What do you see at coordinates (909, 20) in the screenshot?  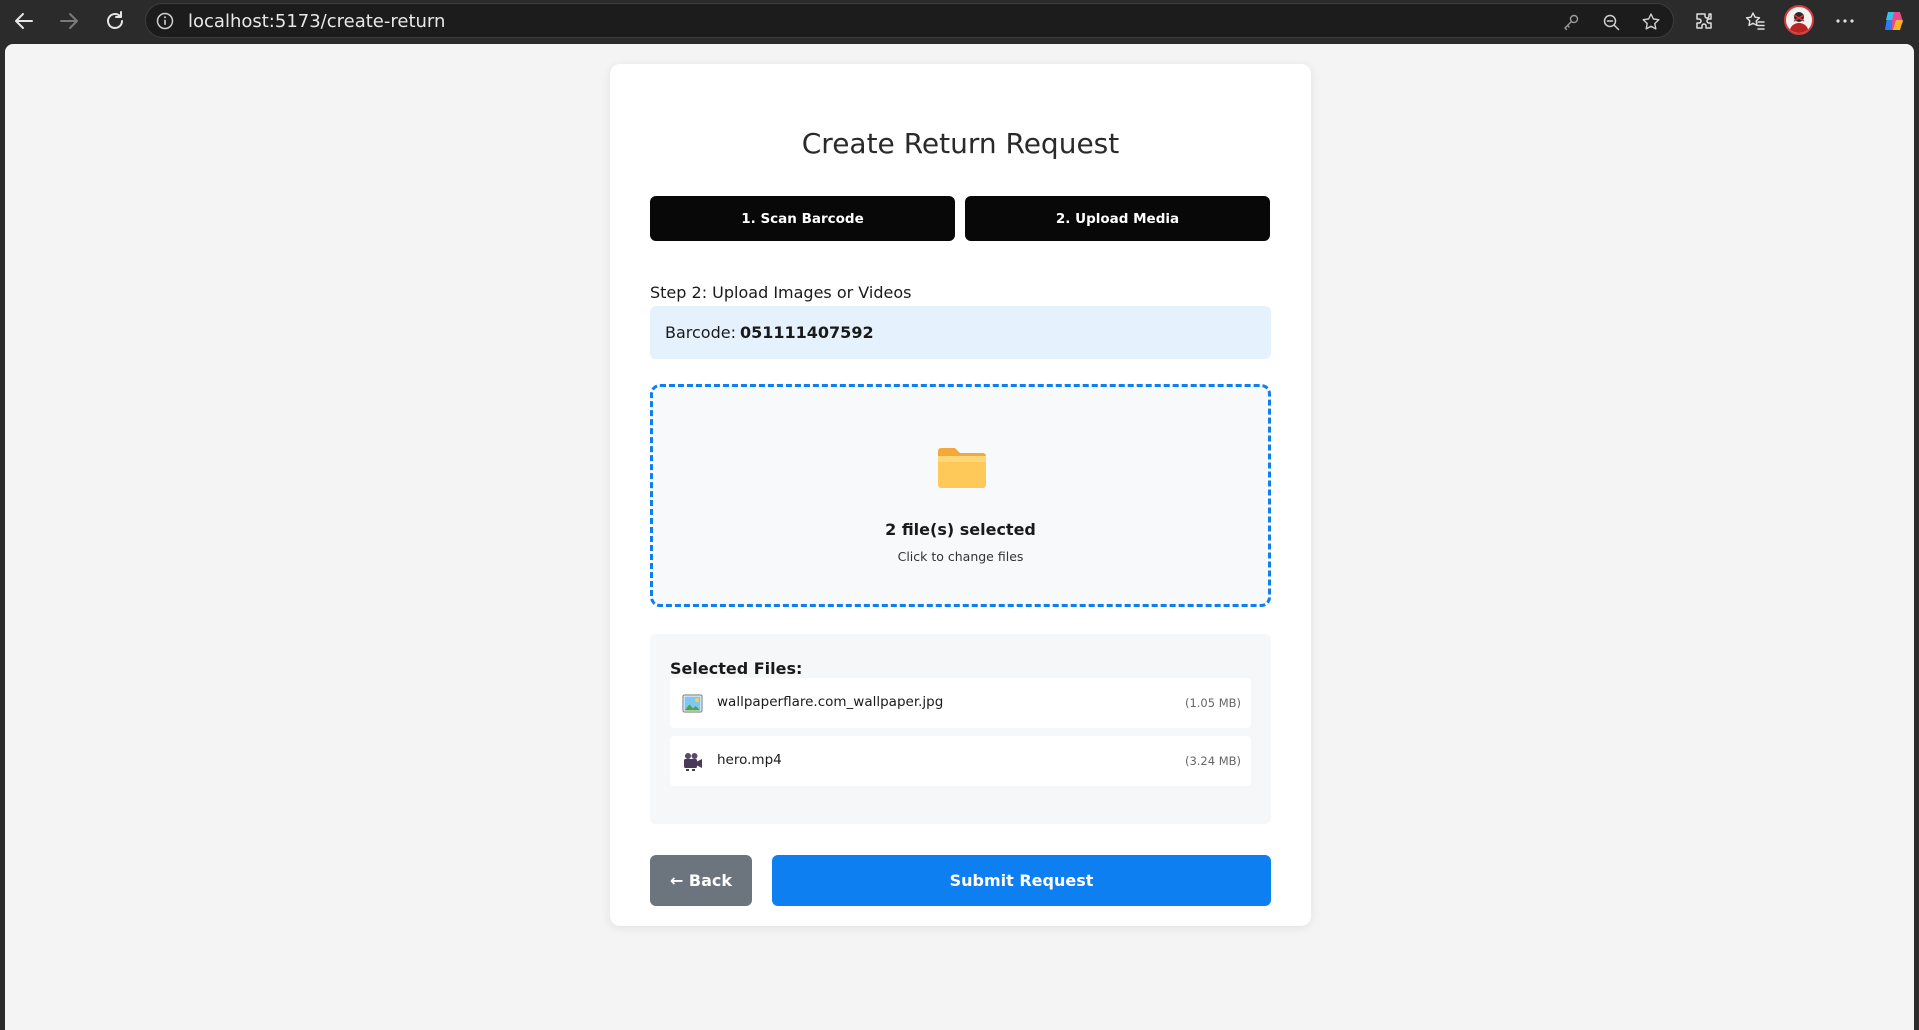 I see `address-bar: localhost:5173/create-return` at bounding box center [909, 20].